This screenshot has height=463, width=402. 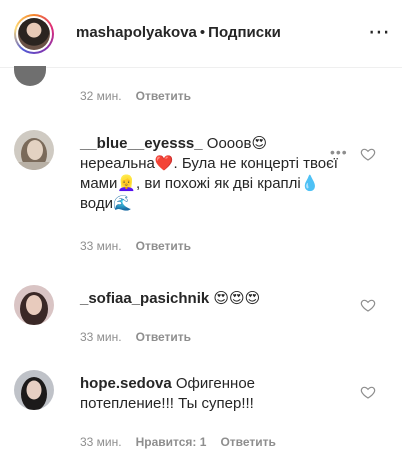 I want to click on header-text: mashapolyakova • Подписки, so click(x=178, y=33).